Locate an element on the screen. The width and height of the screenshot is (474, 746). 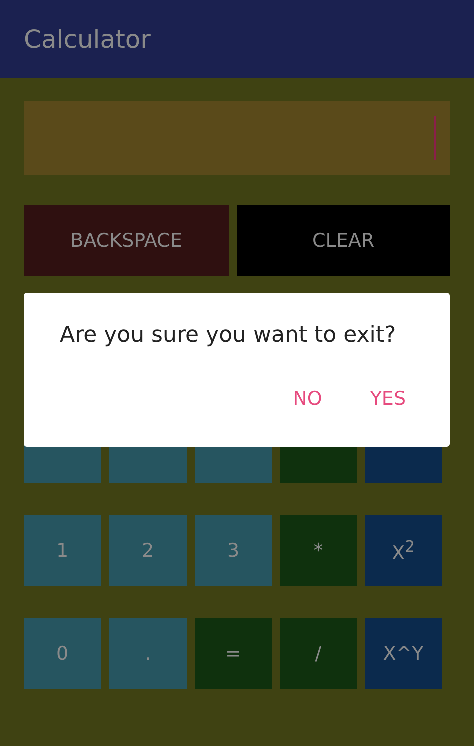
backspace-button: BACKSPACE is located at coordinates (126, 240).